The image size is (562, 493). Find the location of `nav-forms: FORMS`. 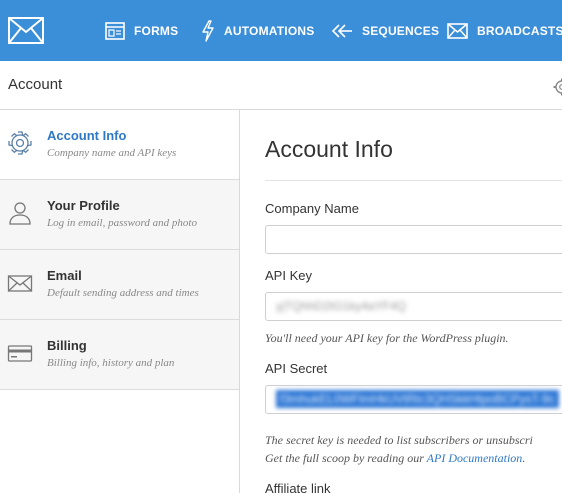

nav-forms: FORMS is located at coordinates (141, 30).